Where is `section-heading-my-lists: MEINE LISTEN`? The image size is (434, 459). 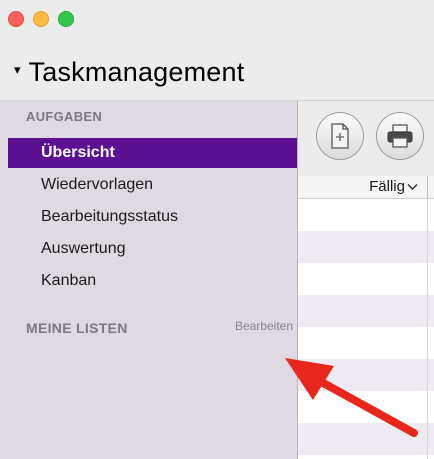
section-heading-my-lists: MEINE LISTEN is located at coordinates (77, 328).